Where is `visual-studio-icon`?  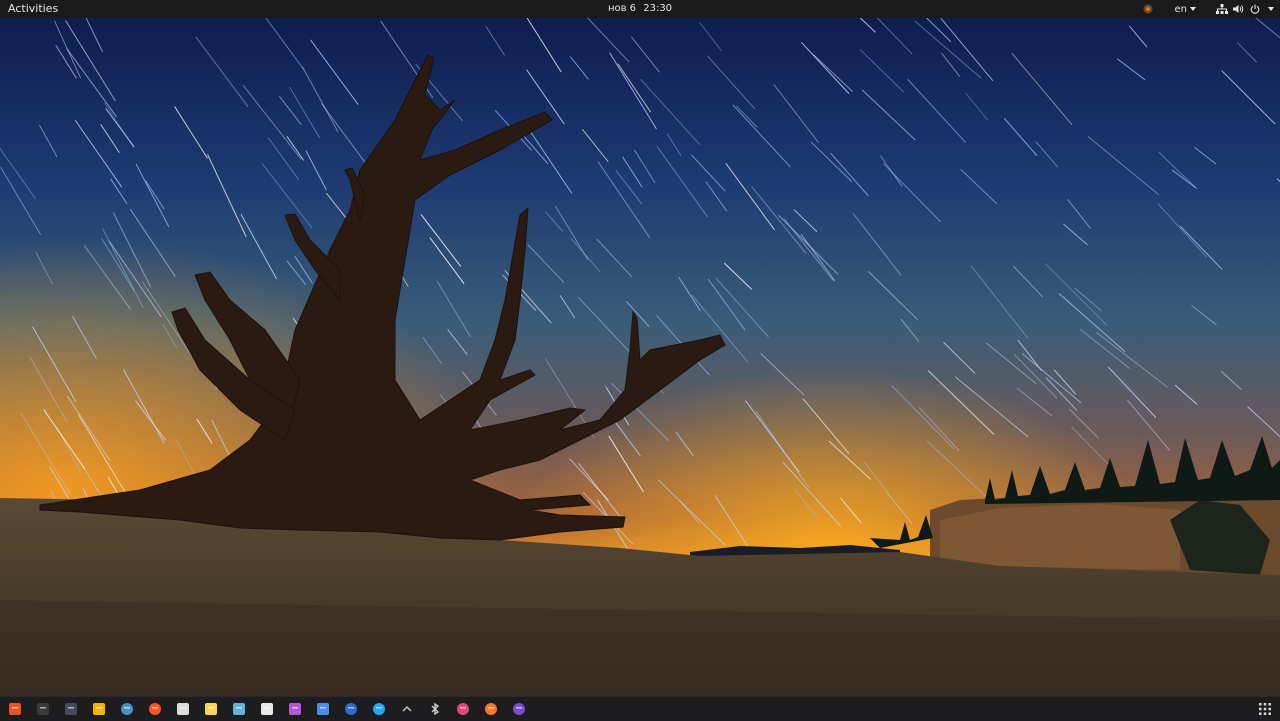 visual-studio-icon is located at coordinates (519, 709).